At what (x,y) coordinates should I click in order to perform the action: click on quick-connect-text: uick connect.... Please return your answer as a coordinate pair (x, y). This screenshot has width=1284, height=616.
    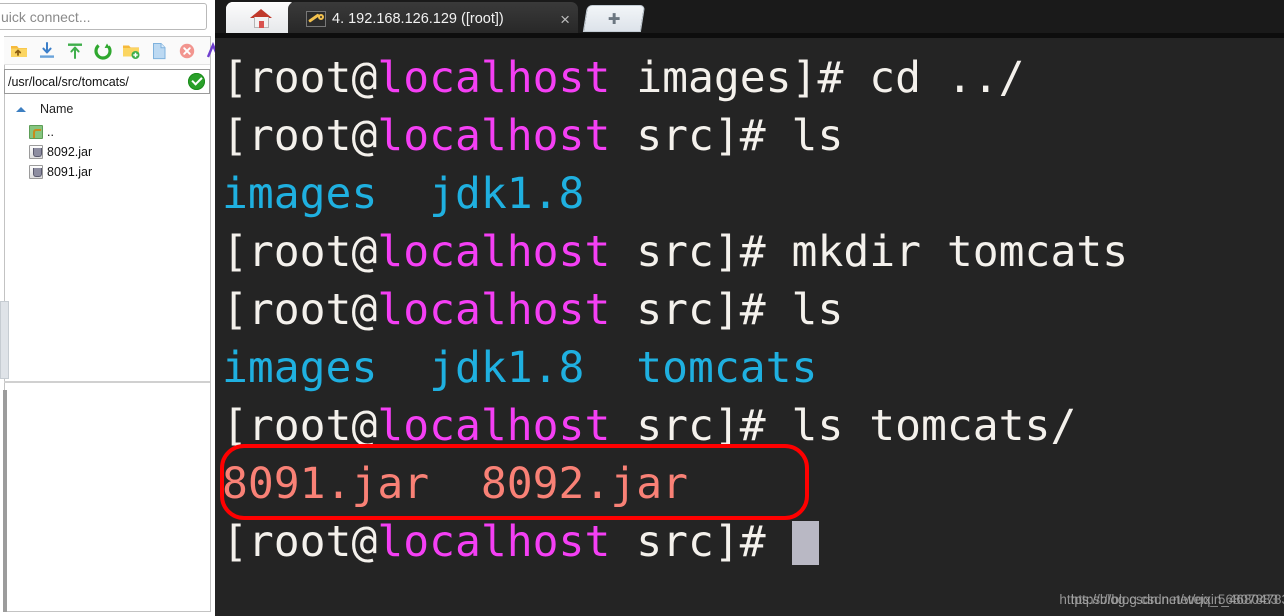
    Looking at the image, I should click on (46, 16).